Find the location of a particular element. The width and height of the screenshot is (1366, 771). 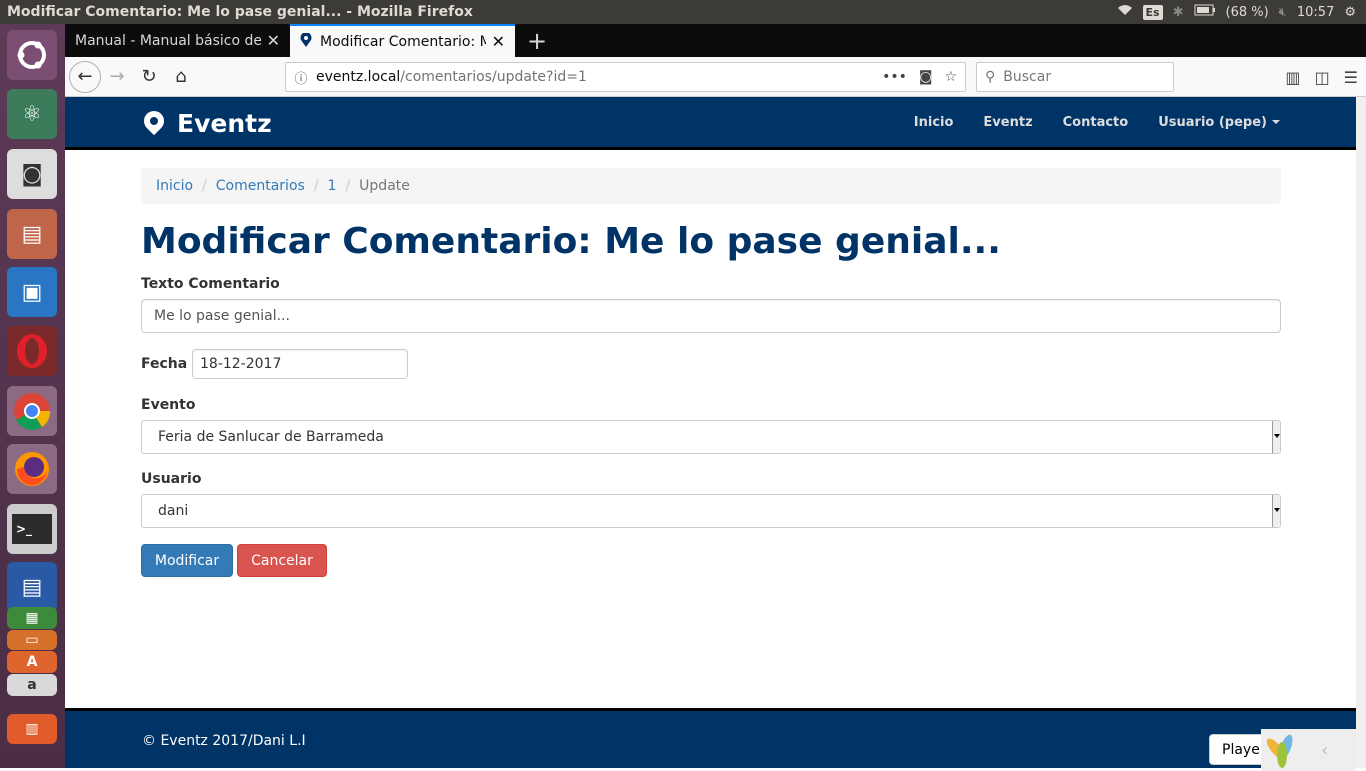

calc-icon: ▦ is located at coordinates (32, 618).